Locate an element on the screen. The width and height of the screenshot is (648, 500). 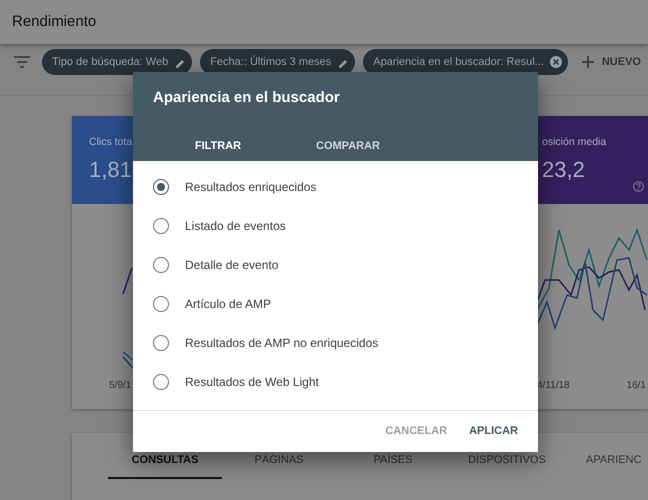
radio-option: Resultados de Web Light is located at coordinates (226, 381).